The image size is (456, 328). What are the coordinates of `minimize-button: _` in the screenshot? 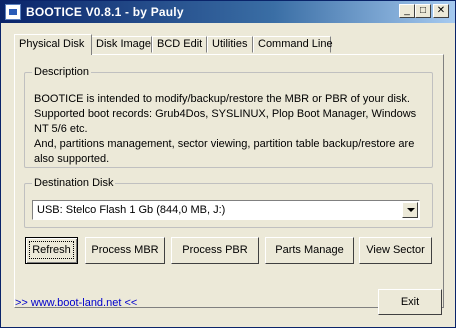 It's located at (407, 11).